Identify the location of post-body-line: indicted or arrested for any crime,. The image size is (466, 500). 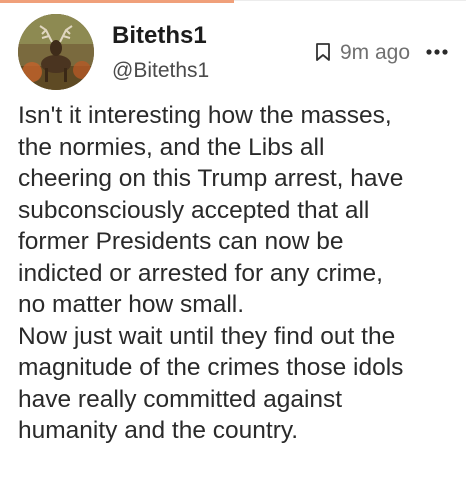
(200, 273).